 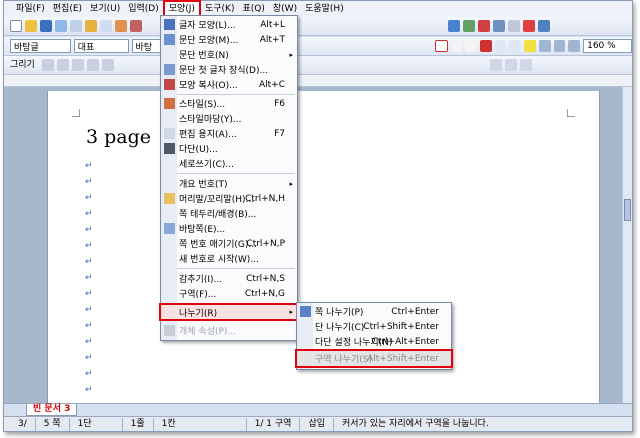 What do you see at coordinates (441, 46) in the screenshot?
I see `bold-icon` at bounding box center [441, 46].